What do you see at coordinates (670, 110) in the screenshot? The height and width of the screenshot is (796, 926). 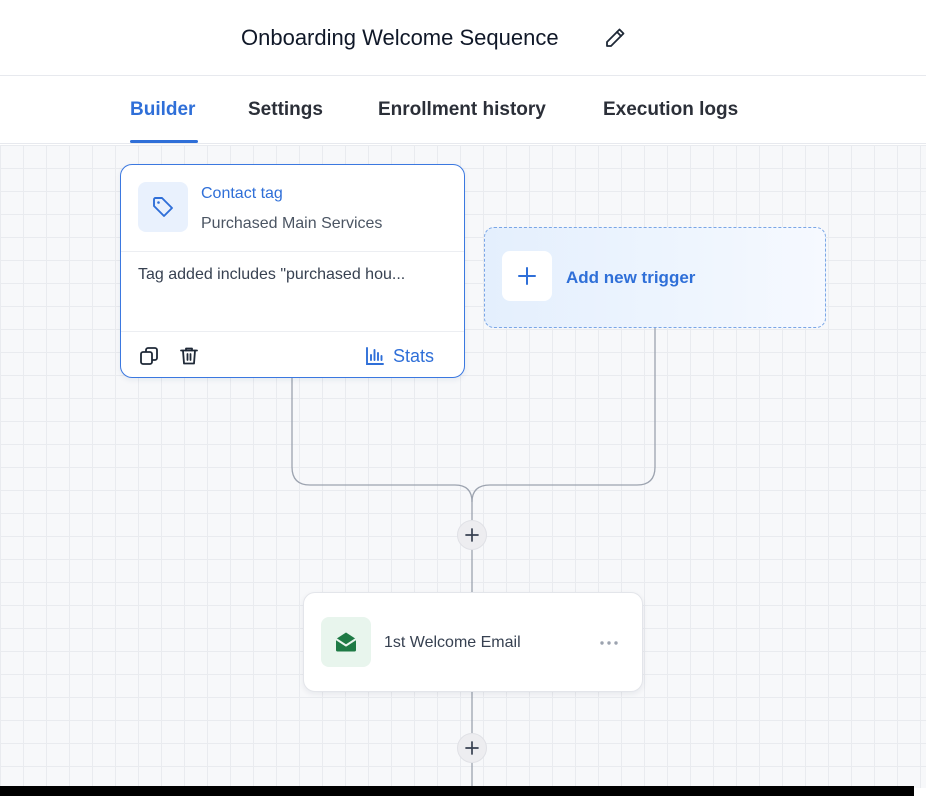 I see `tab-execution-logs: Execution logs` at bounding box center [670, 110].